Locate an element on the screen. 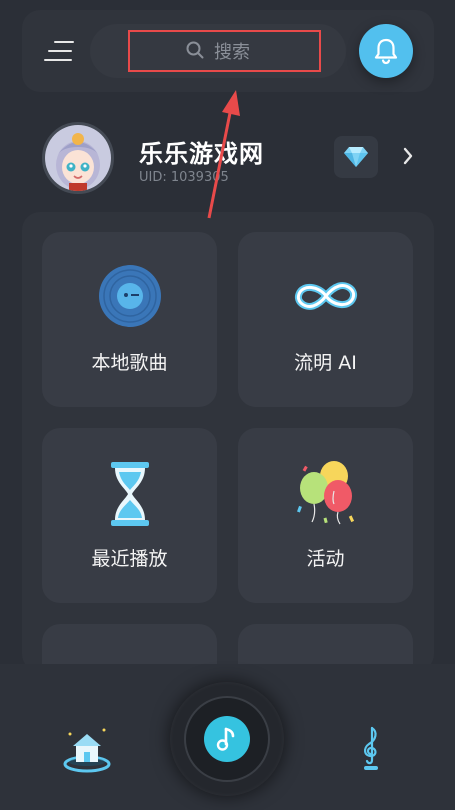 This screenshot has width=455, height=810. user-id: UID: 1039305 is located at coordinates (184, 177).